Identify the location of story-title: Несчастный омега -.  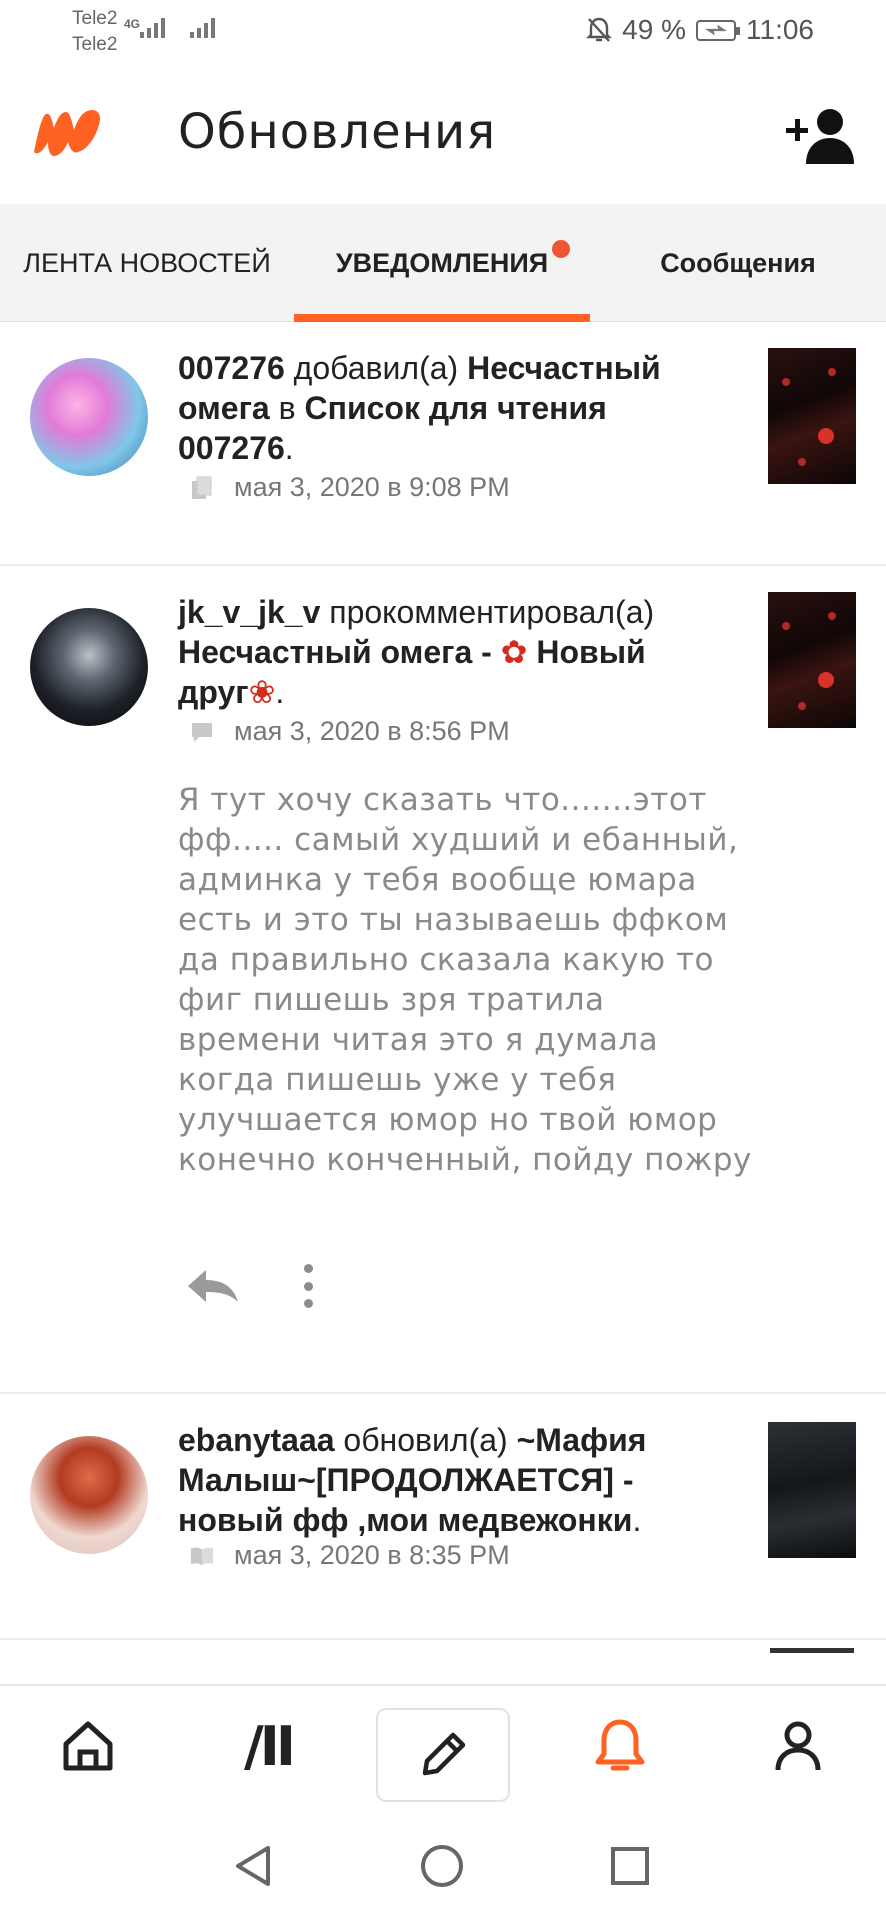
(335, 652).